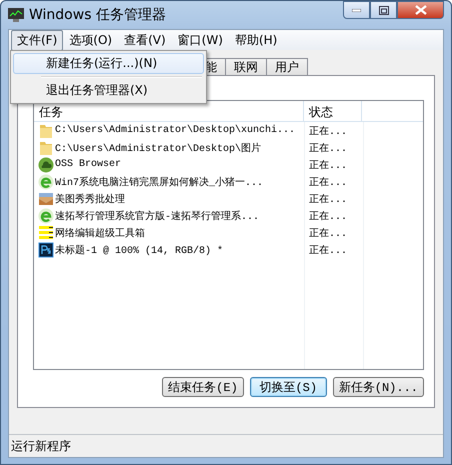 This screenshot has width=452, height=465. Describe the element at coordinates (203, 387) in the screenshot. I see `action-button: 结束任务(E)` at that location.